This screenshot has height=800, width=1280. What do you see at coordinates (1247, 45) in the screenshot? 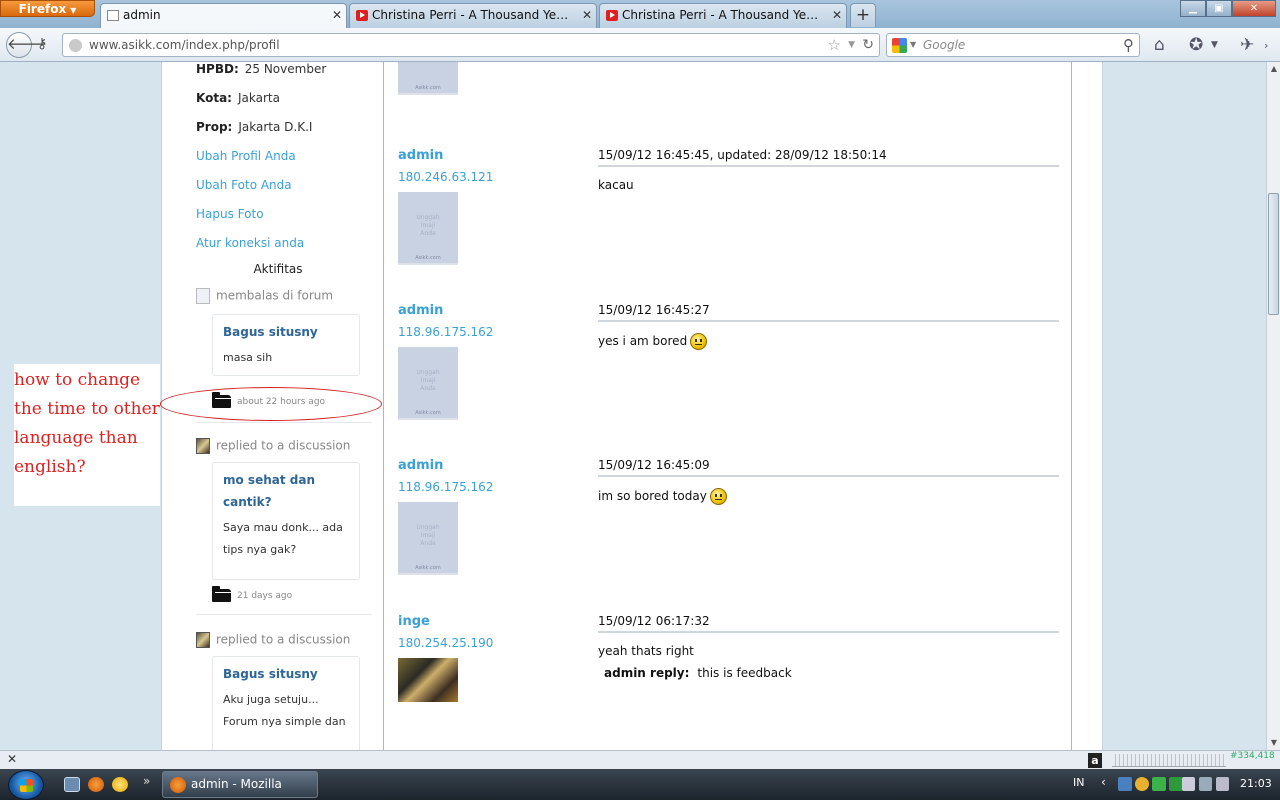
I see `addon-icon: ✈` at bounding box center [1247, 45].